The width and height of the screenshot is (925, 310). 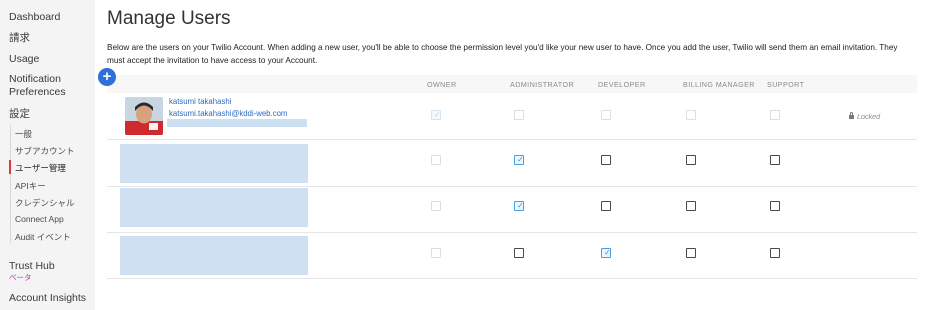 I want to click on role-checkbox-developer: ✓, so click(x=606, y=253).